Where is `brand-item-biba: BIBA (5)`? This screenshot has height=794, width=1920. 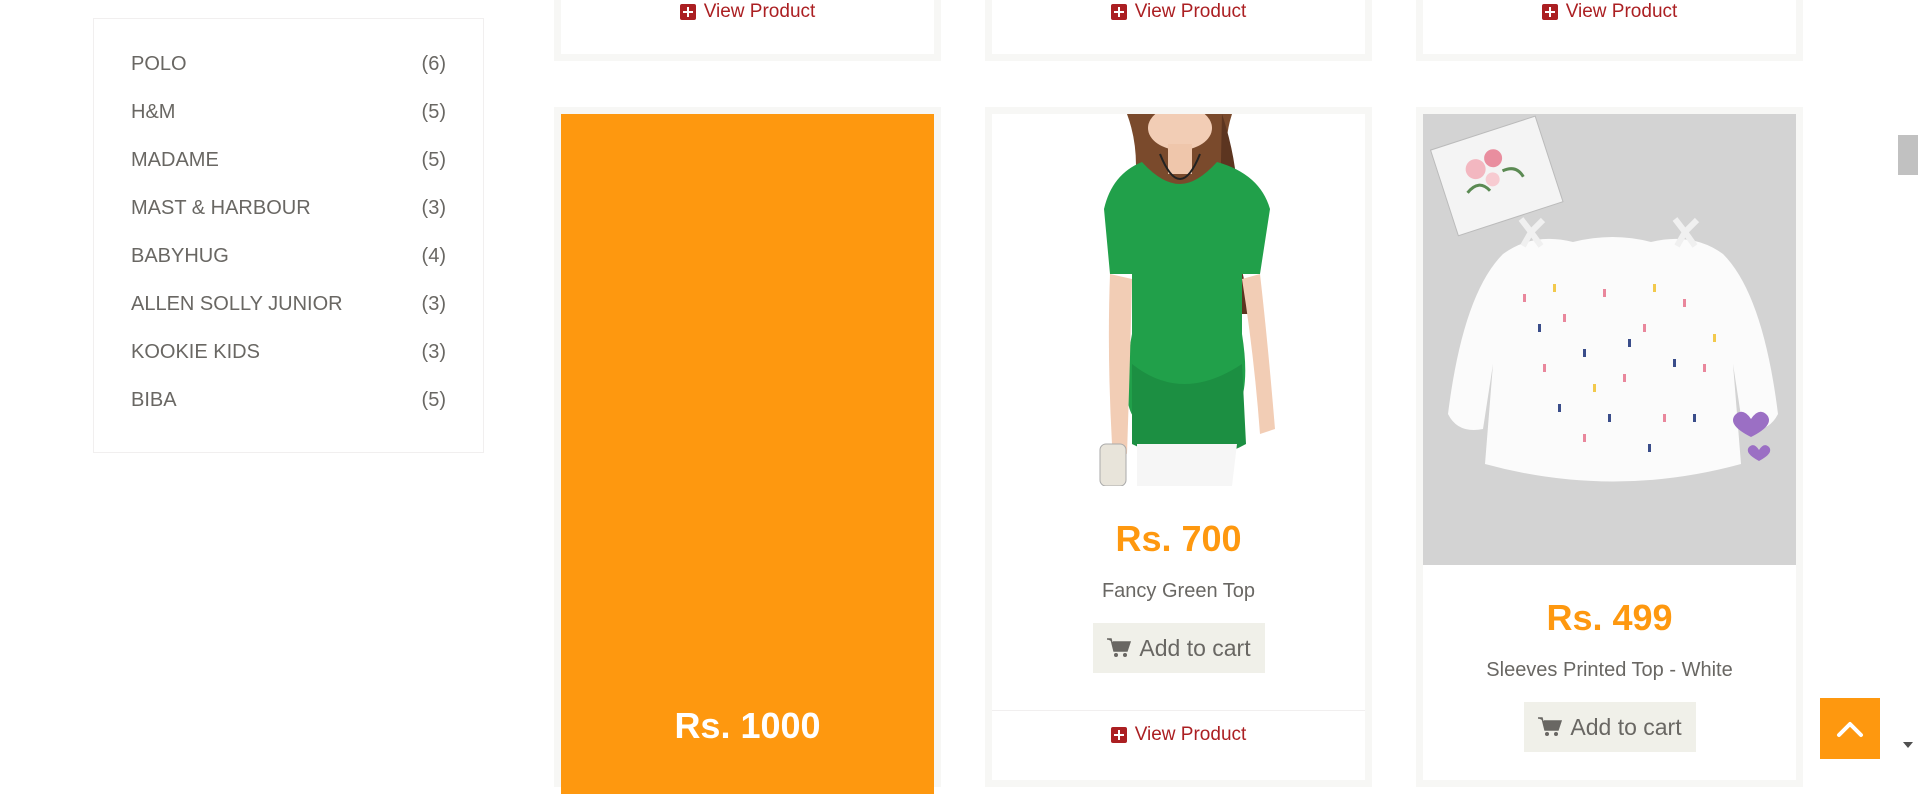
brand-item-biba: BIBA (5) is located at coordinates (288, 400).